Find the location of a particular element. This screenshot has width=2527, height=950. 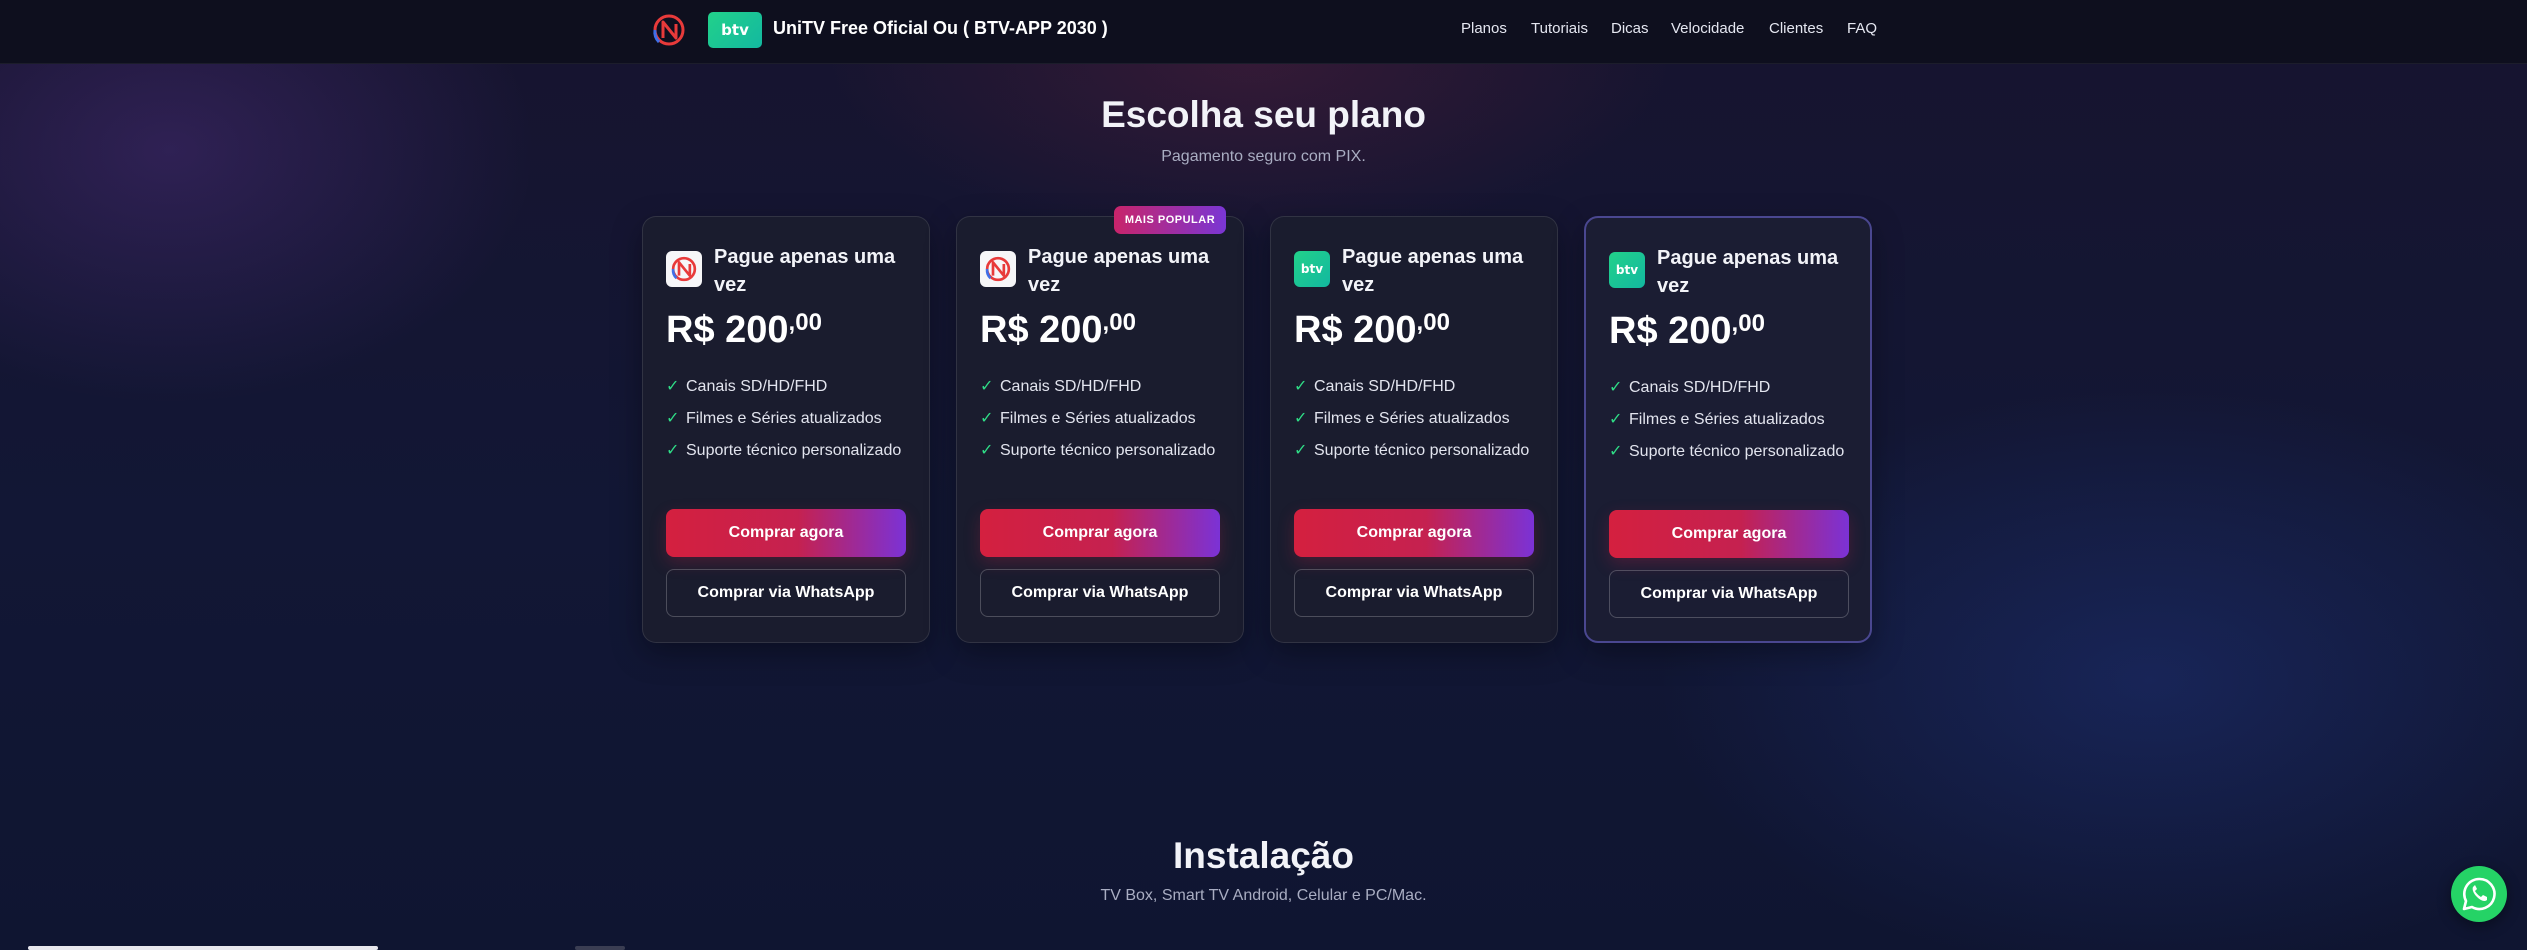

whatsapp-icon is located at coordinates (2479, 894).